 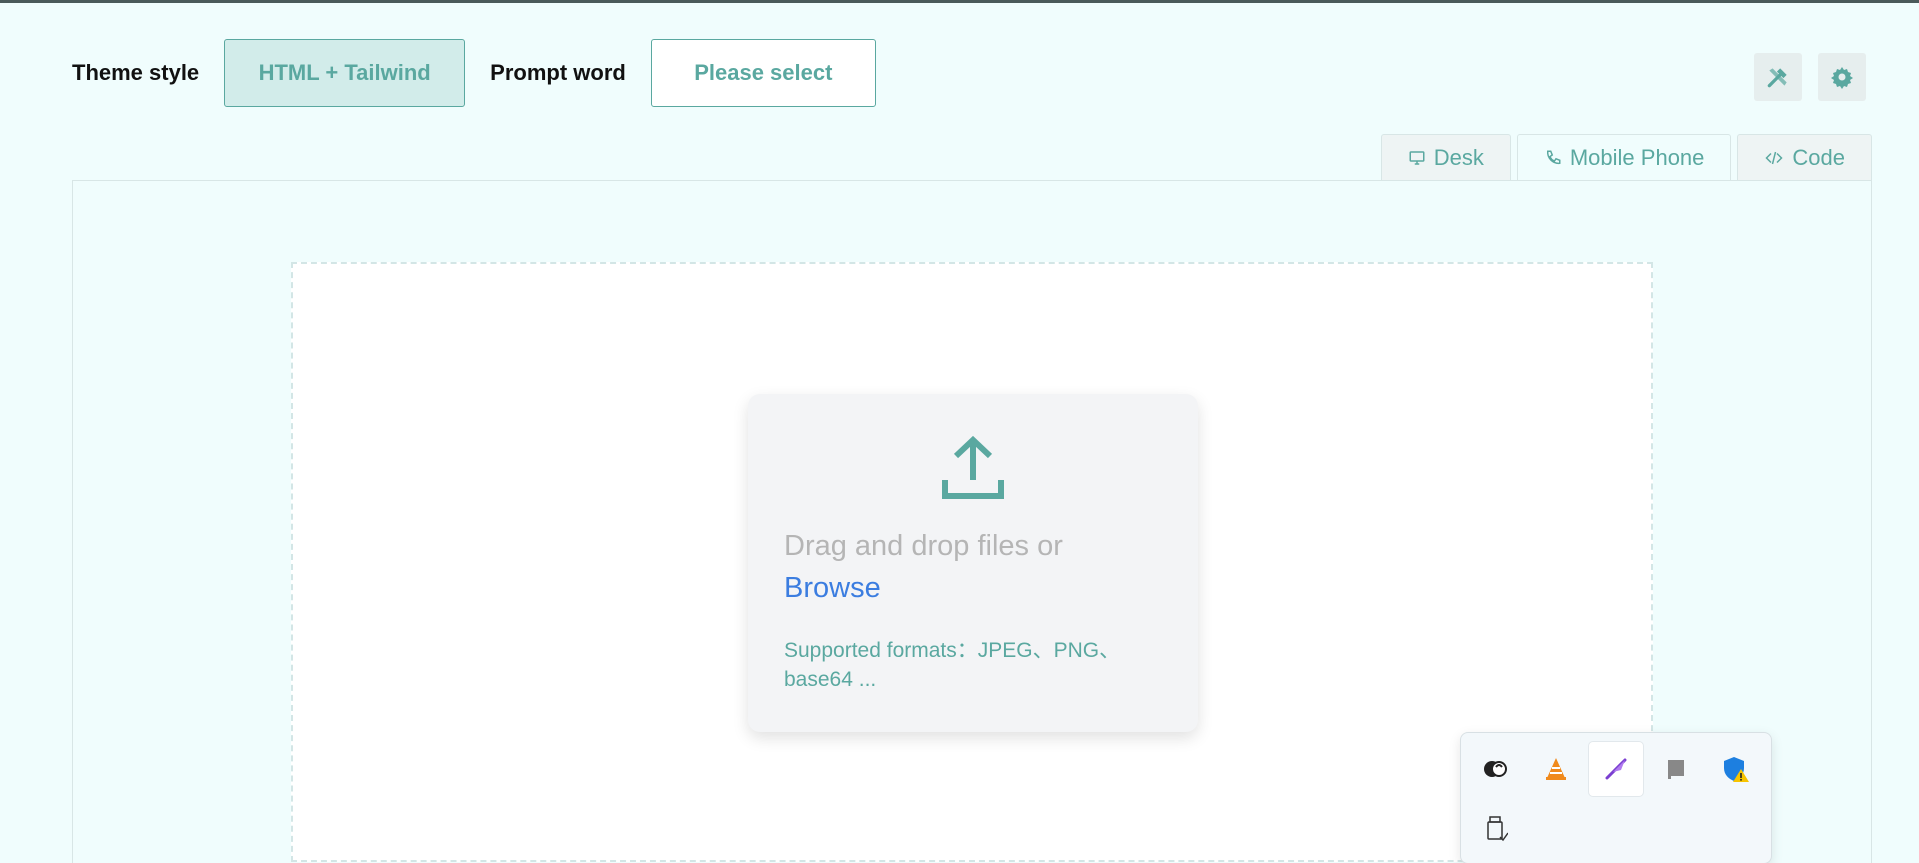 I want to click on theme-style-select: HTML + Tailwind, so click(x=345, y=73).